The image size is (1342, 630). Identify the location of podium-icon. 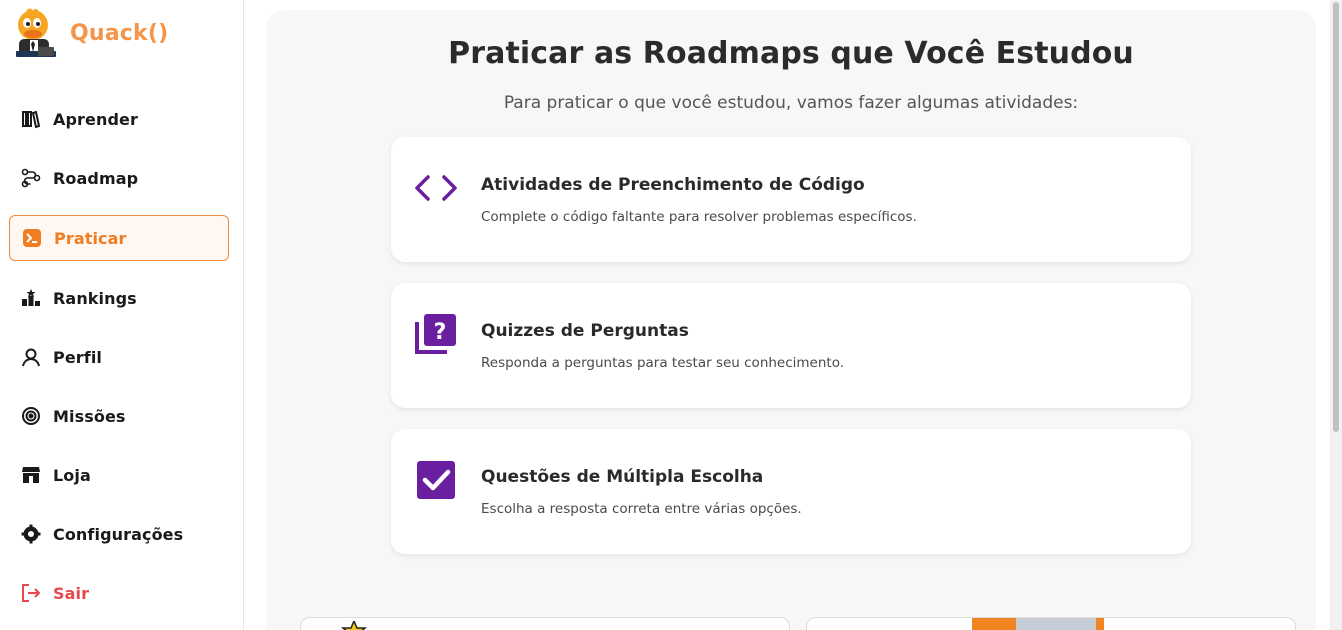
(31, 298).